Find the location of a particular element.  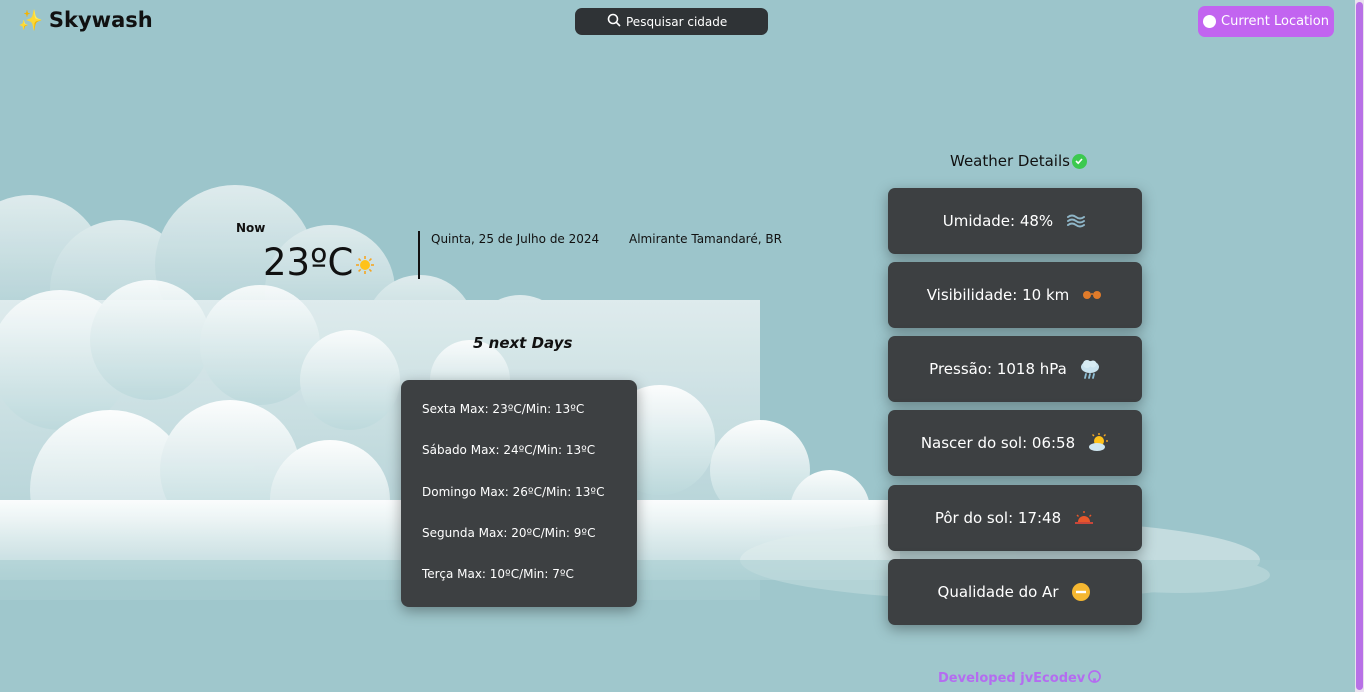

visibility-card: Visibilidade: 10 km is located at coordinates (1015, 295).